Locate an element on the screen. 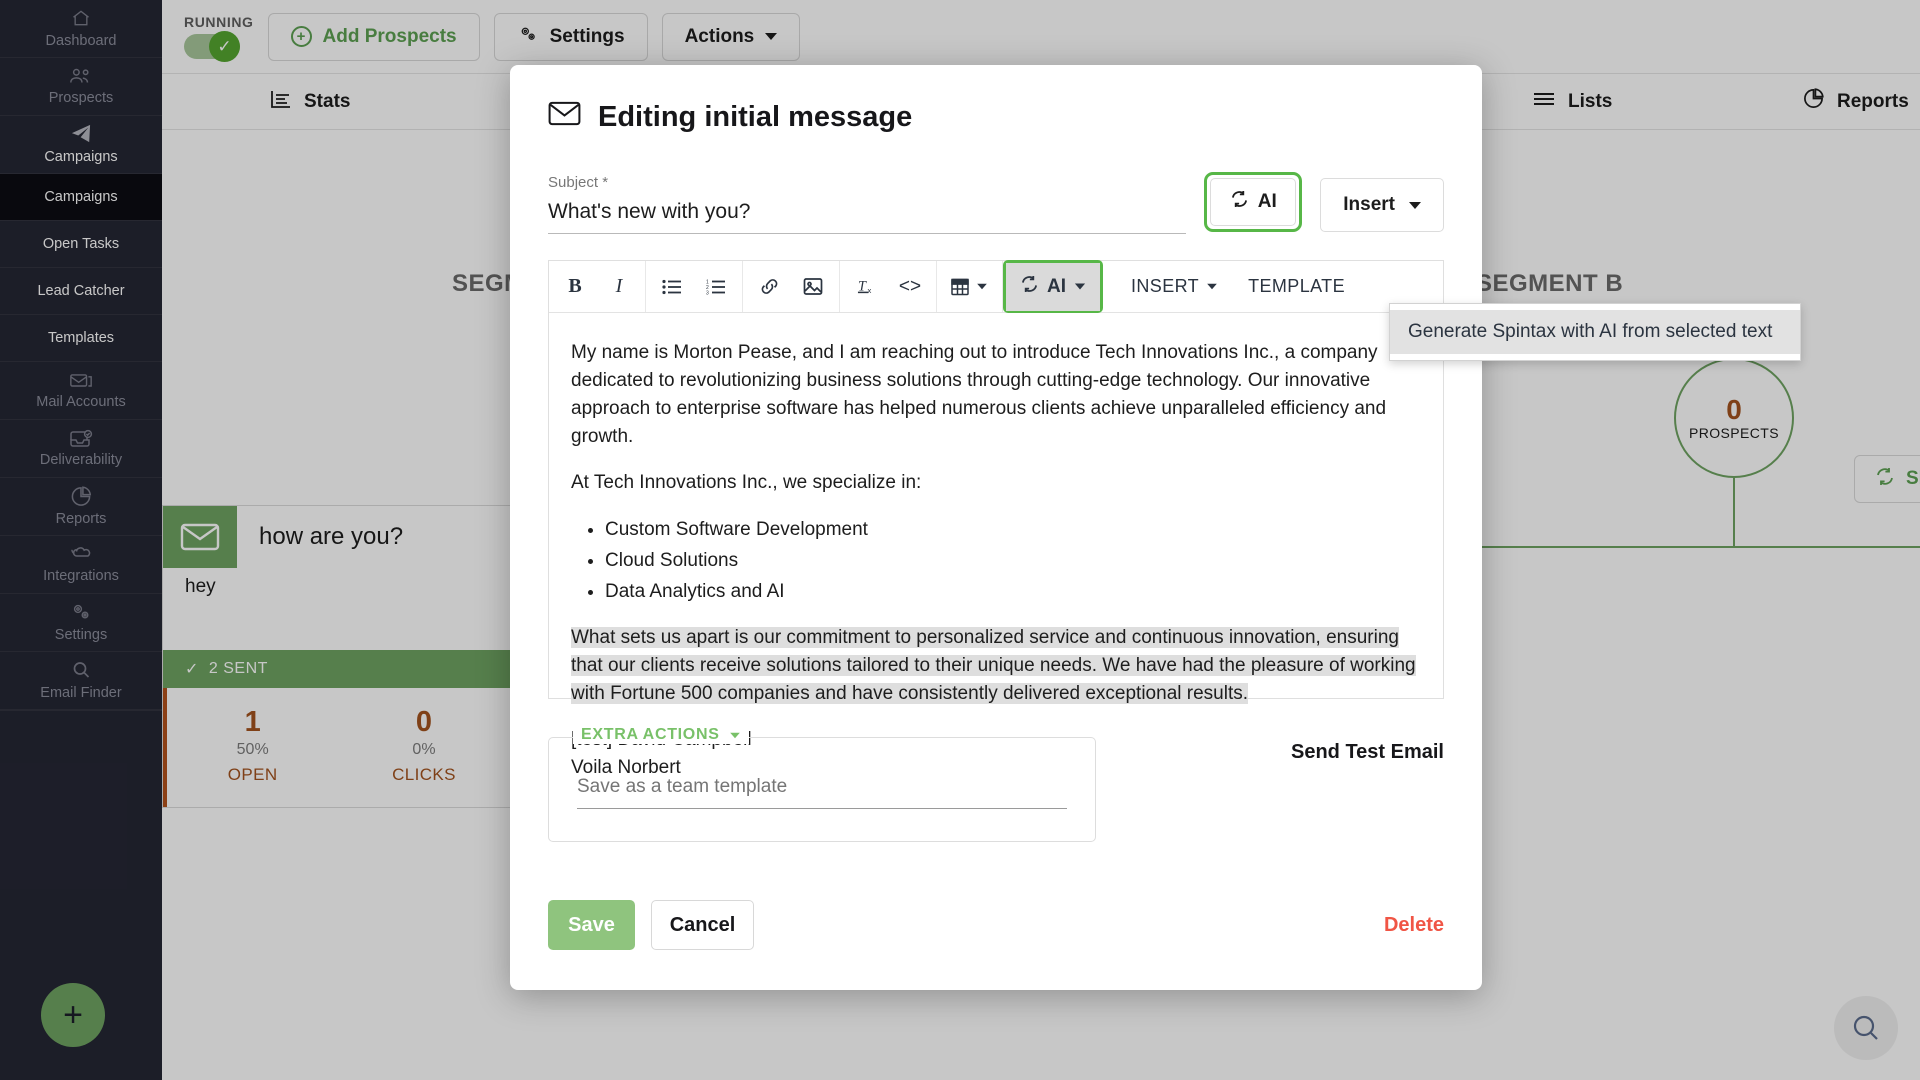 This screenshot has width=1920, height=1080. toolbar-group-lists: 123 is located at coordinates (694, 286).